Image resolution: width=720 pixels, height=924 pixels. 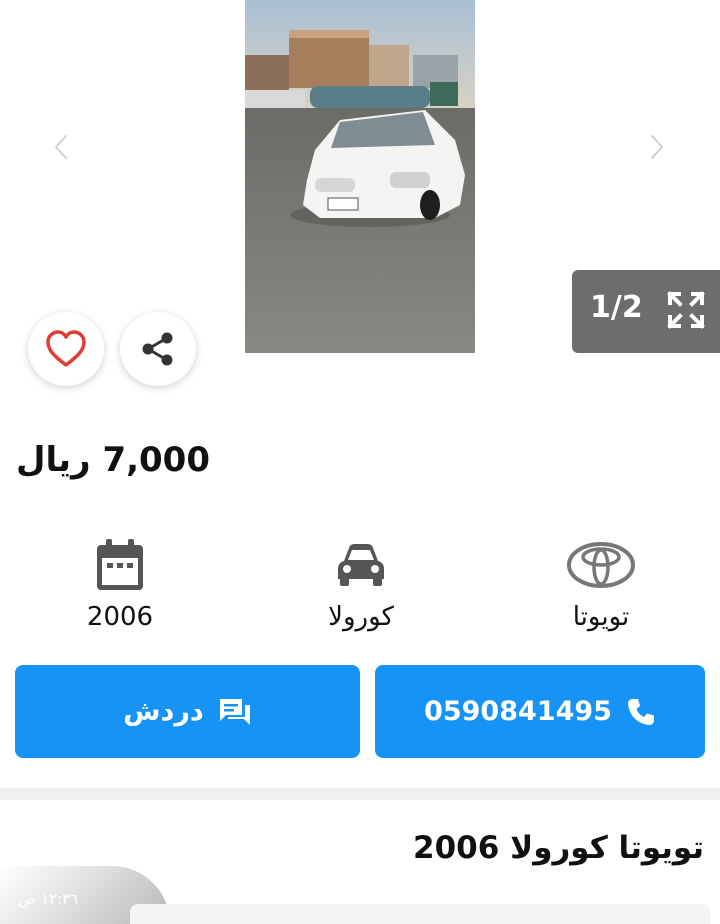 I want to click on spec-make-label: تويوتا, so click(x=601, y=617).